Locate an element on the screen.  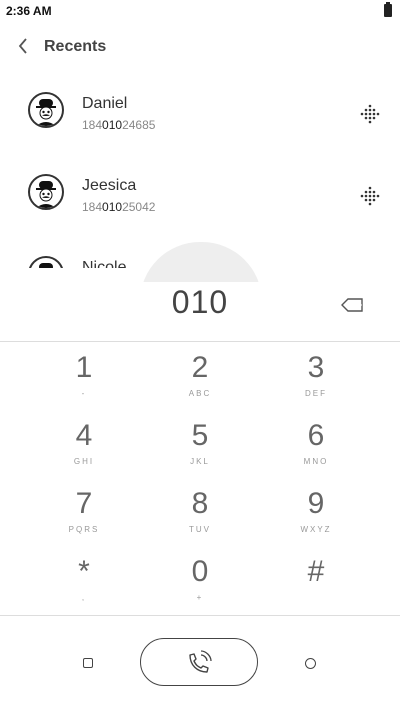
battery-icon is located at coordinates (388, 9).